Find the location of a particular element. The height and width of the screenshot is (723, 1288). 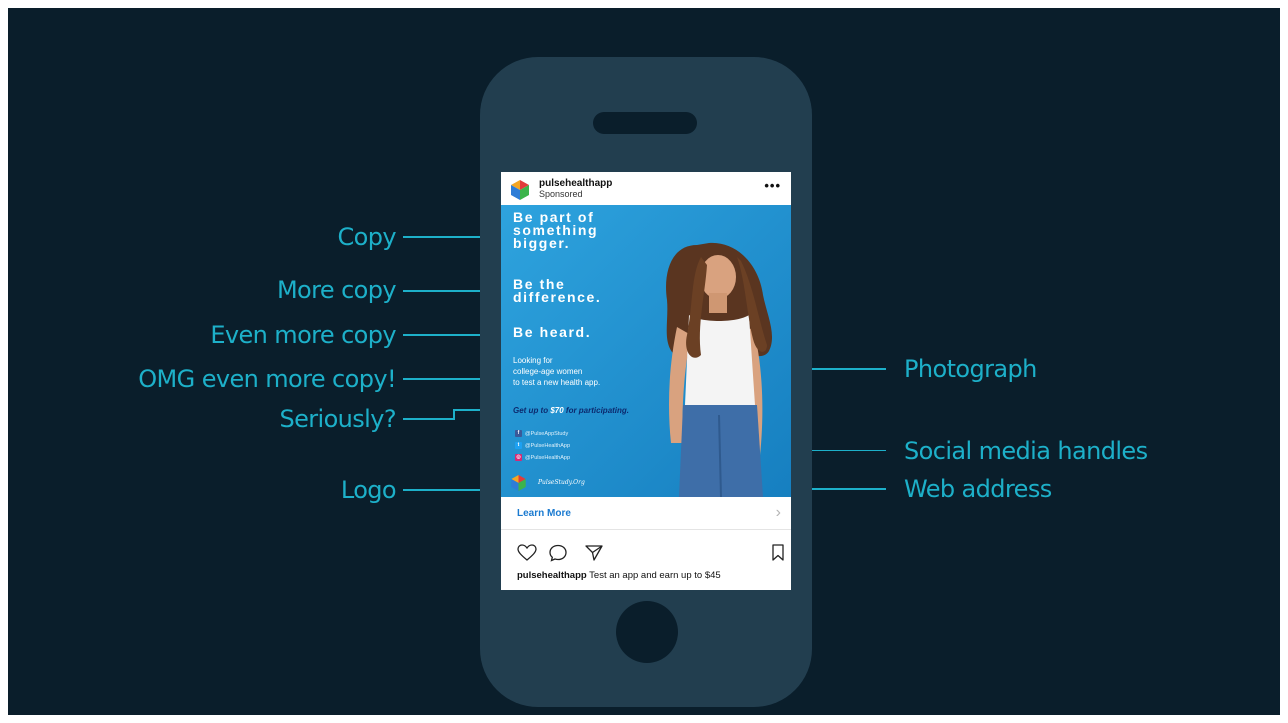

chevron-right-icon: › is located at coordinates (778, 513).